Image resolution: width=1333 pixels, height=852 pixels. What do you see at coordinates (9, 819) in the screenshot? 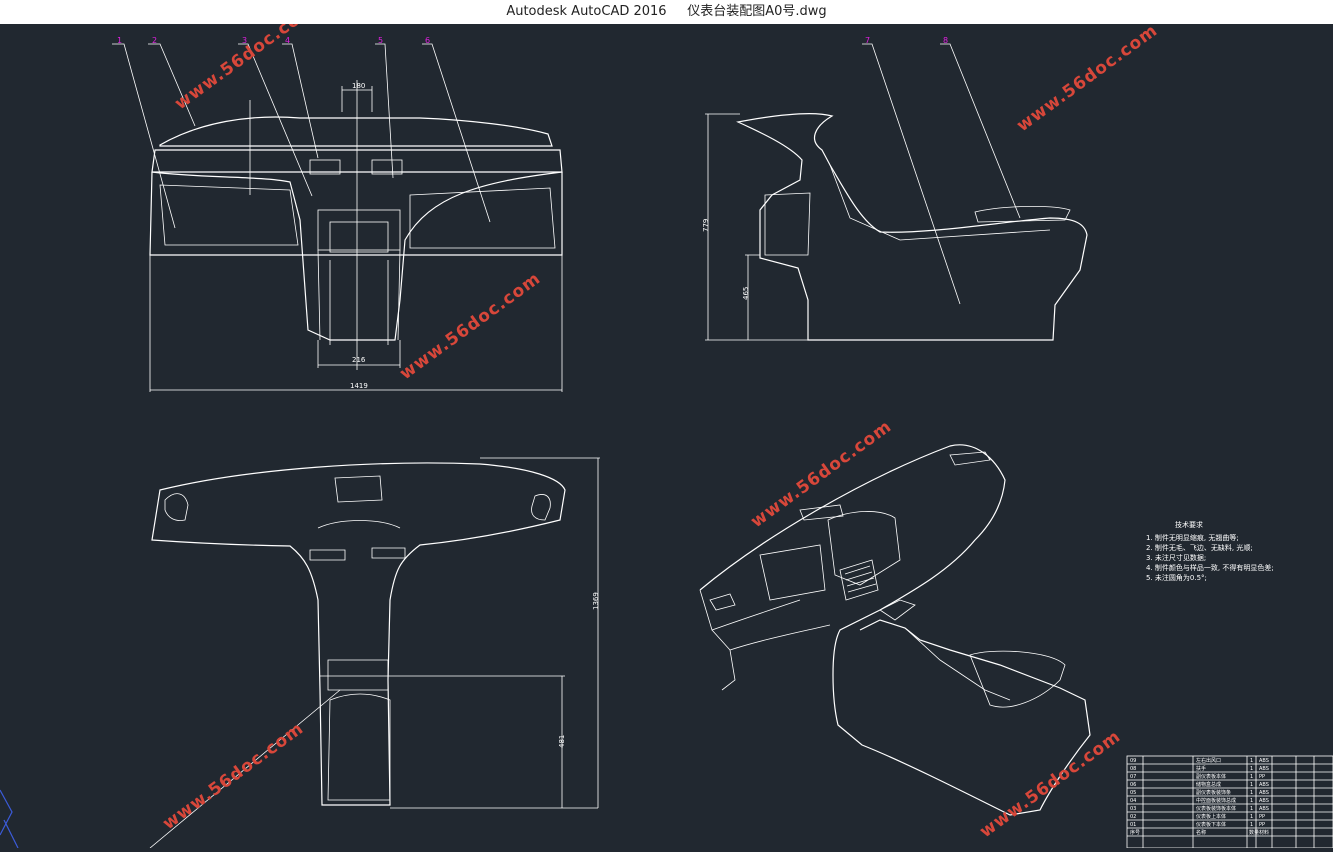
I see `ucs-icon` at bounding box center [9, 819].